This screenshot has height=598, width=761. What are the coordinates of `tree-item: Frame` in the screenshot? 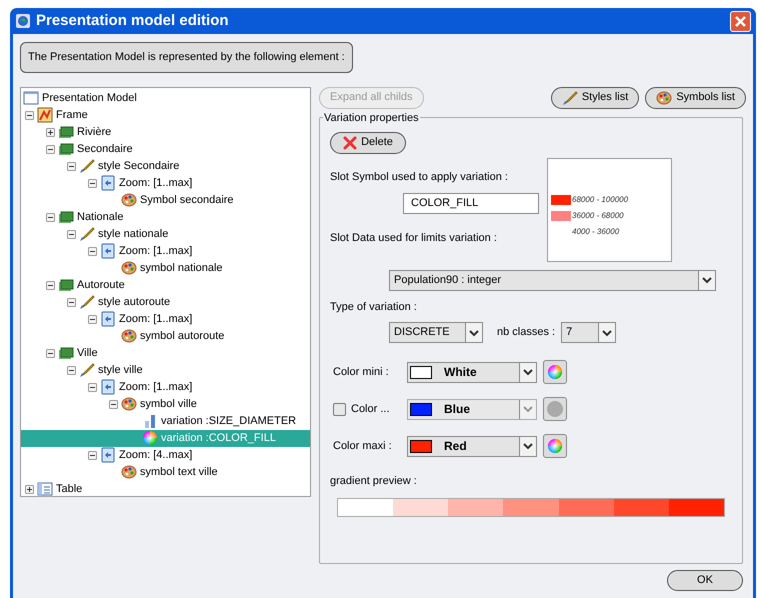 It's located at (165, 115).